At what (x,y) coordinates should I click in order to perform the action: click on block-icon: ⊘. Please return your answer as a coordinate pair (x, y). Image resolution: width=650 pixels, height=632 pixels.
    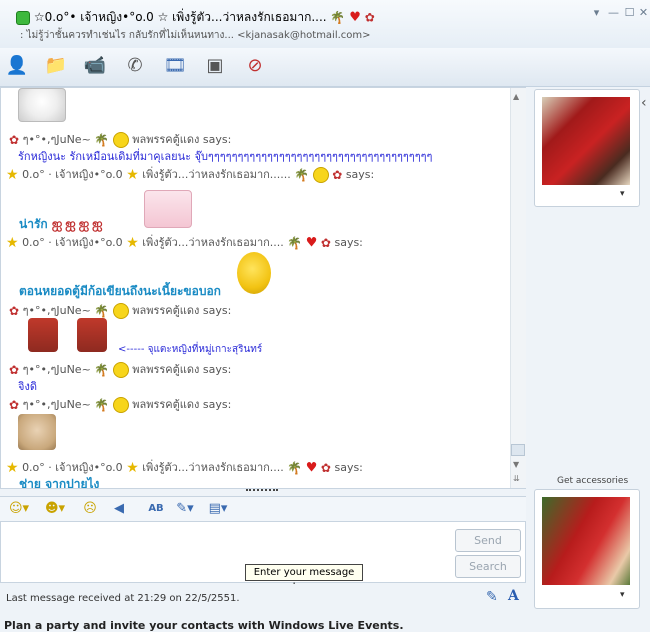
    Looking at the image, I should click on (255, 66).